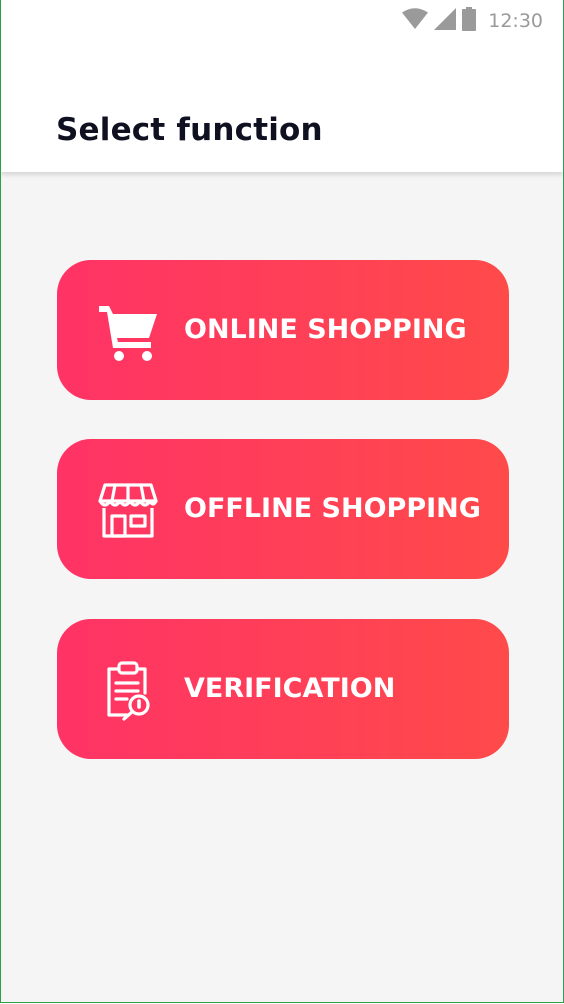 This screenshot has width=564, height=1004. Describe the element at coordinates (290, 688) in the screenshot. I see `verification-label: VERIFICATION` at that location.